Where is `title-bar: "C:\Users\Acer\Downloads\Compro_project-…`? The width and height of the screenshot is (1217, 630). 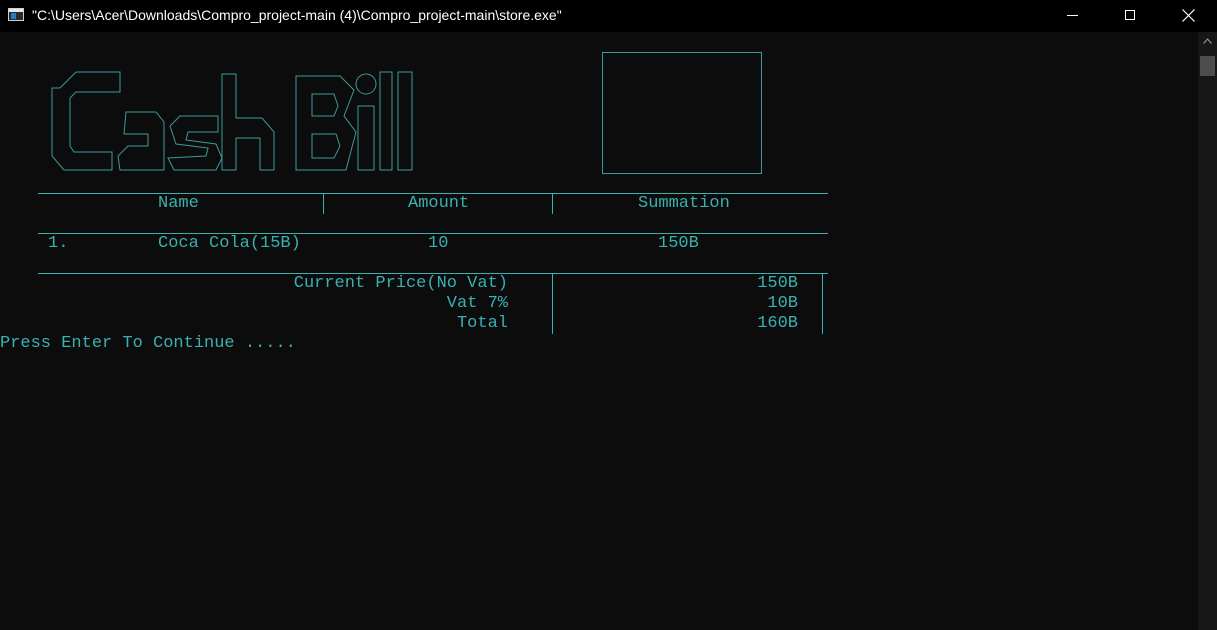 title-bar: "C:\Users\Acer\Downloads\Compro_project-… is located at coordinates (608, 16).